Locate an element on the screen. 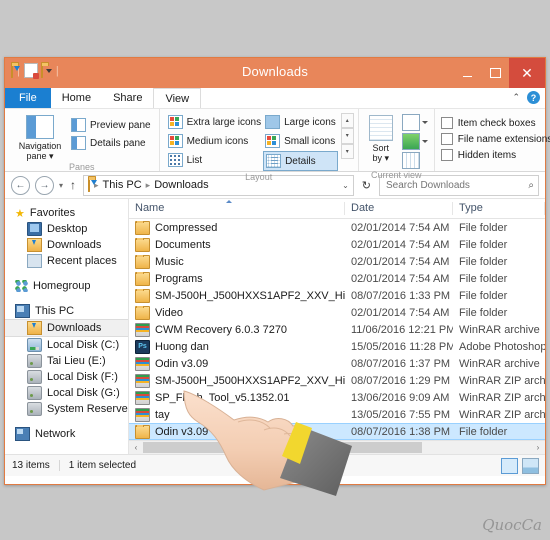 The image size is (550, 540). tab-home: Home is located at coordinates (76, 98).